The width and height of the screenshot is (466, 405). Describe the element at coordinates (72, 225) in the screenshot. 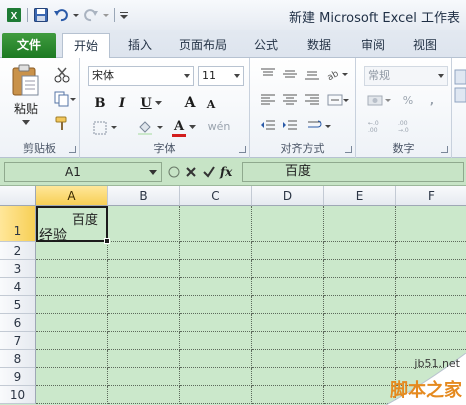

I see `active-cell-a1: 百度 经验` at that location.